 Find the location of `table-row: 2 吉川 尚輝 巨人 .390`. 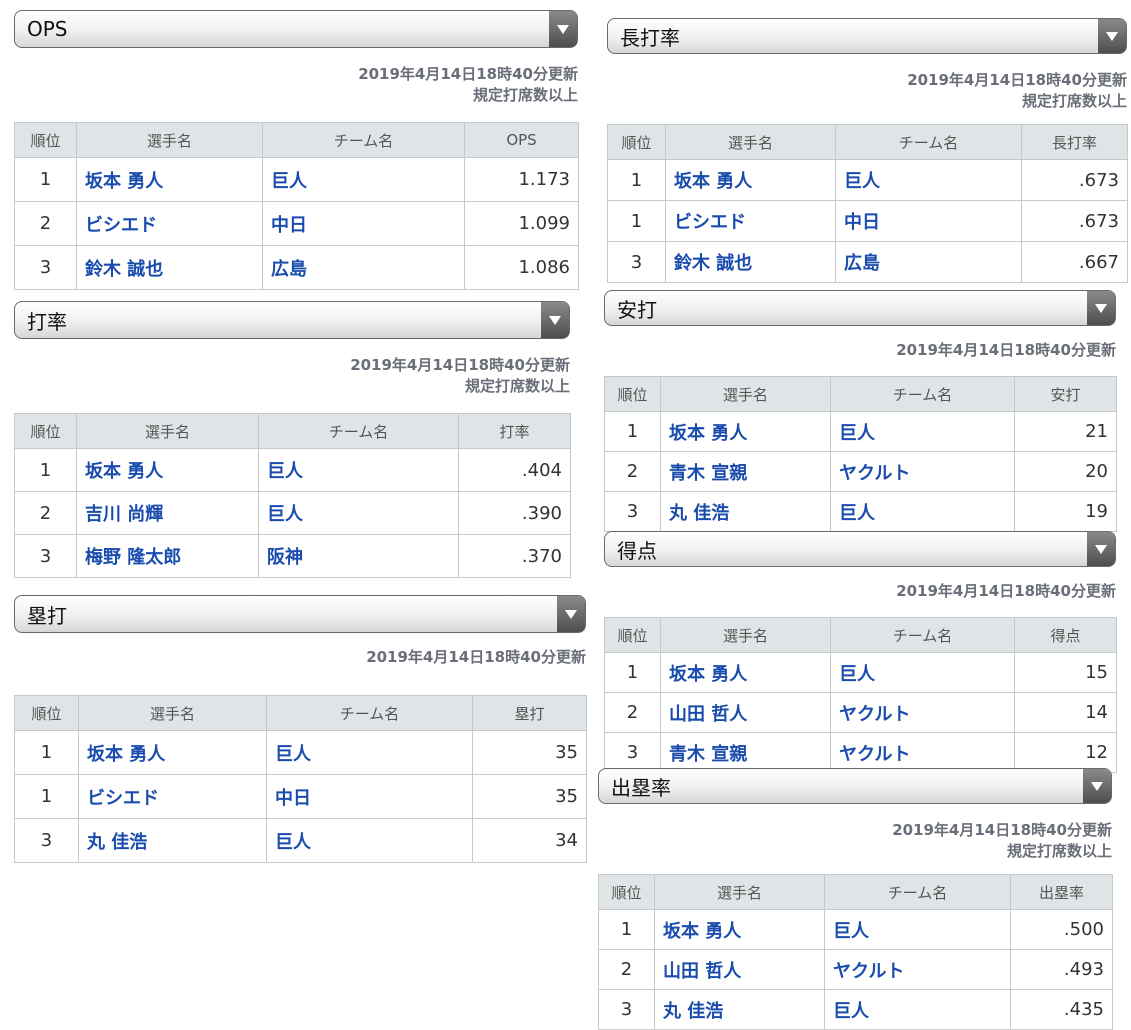

table-row: 2 吉川 尚輝 巨人 .390 is located at coordinates (292, 513).